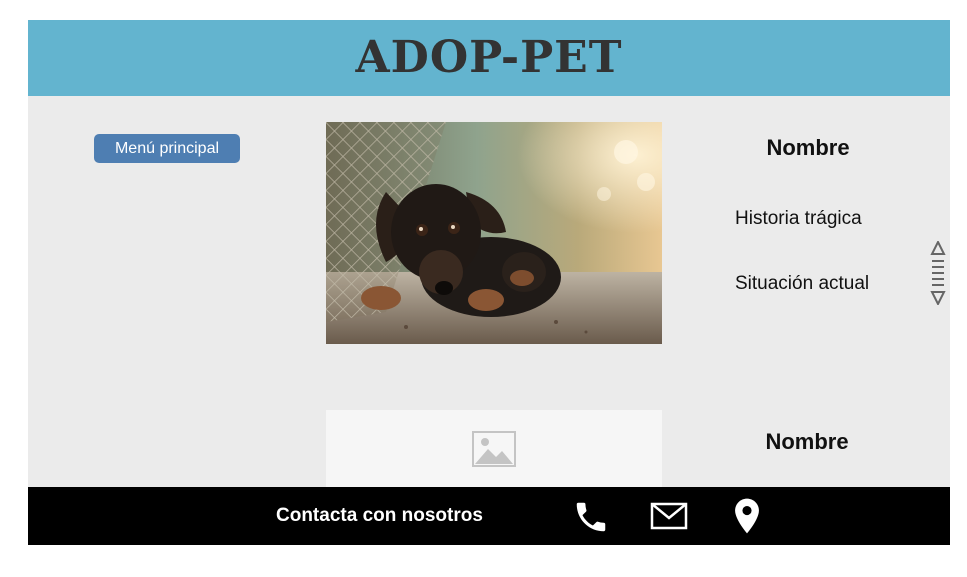  Describe the element at coordinates (591, 517) in the screenshot. I see `phone-icon` at that location.